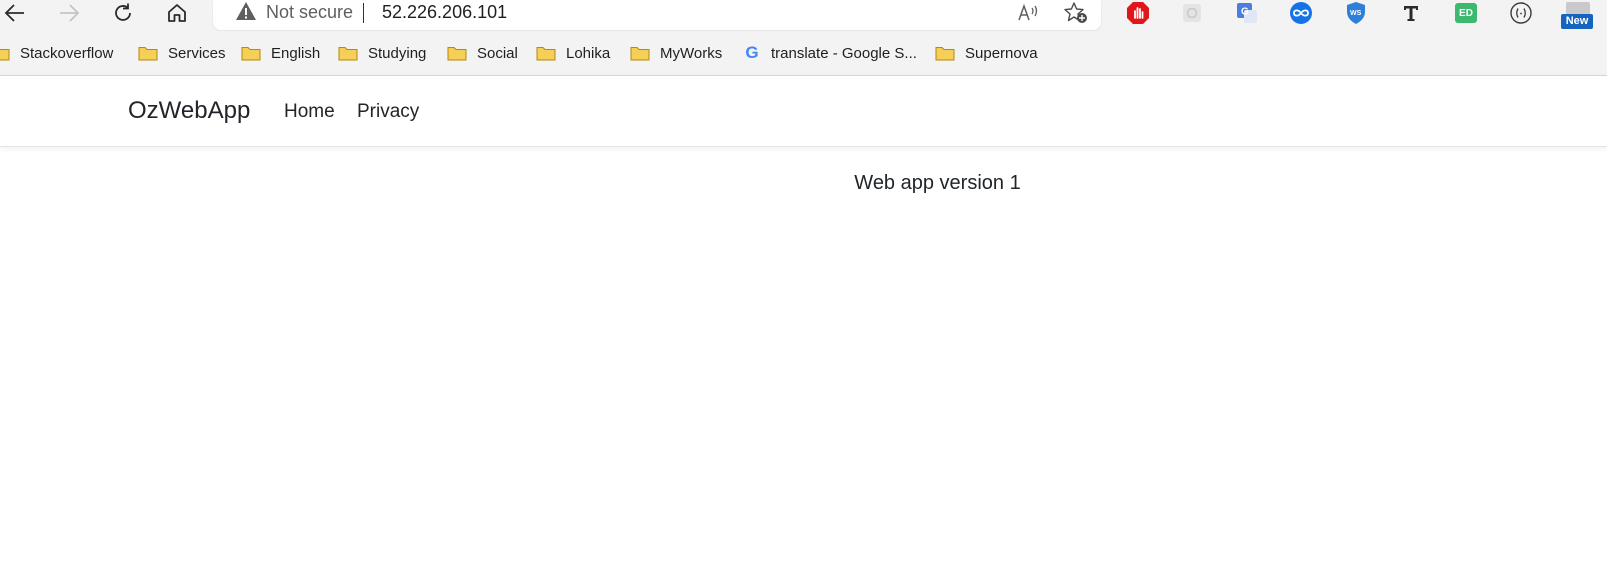  Describe the element at coordinates (752, 52) in the screenshot. I see `google-icon: G` at that location.